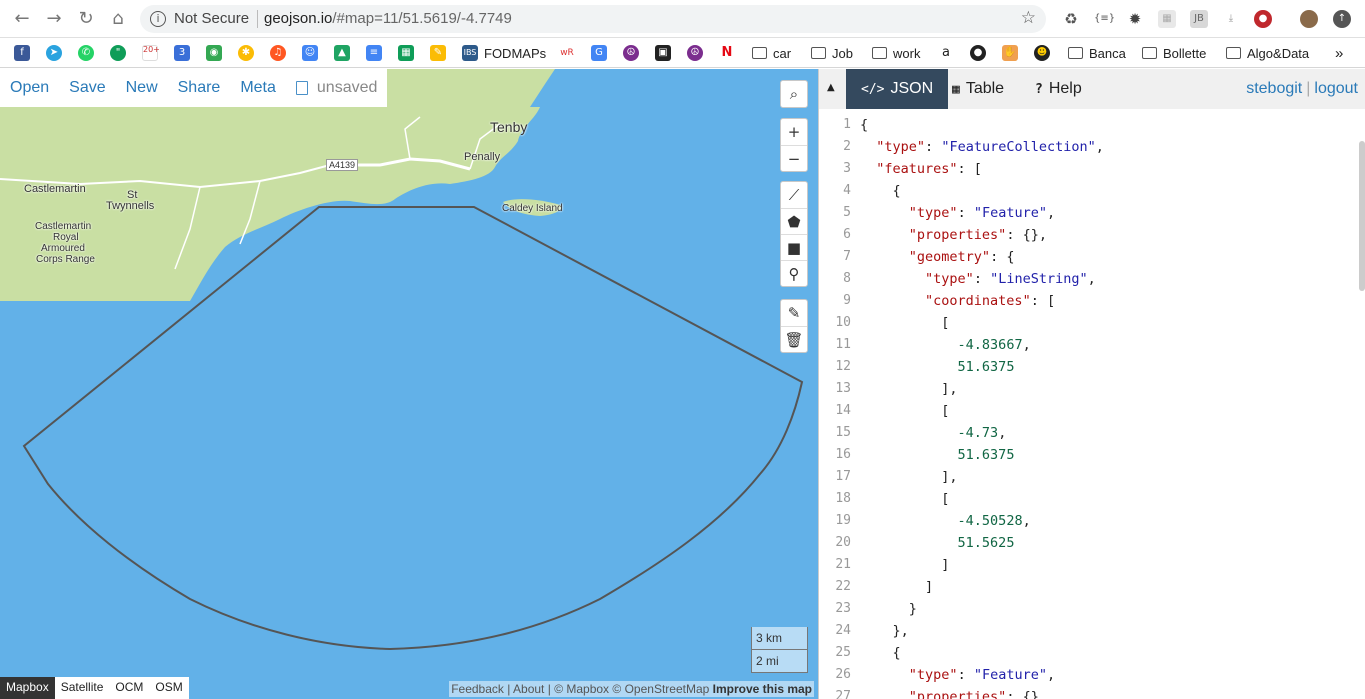 This screenshot has height=699, width=1365. I want to click on back-icon: ←, so click(22, 19).